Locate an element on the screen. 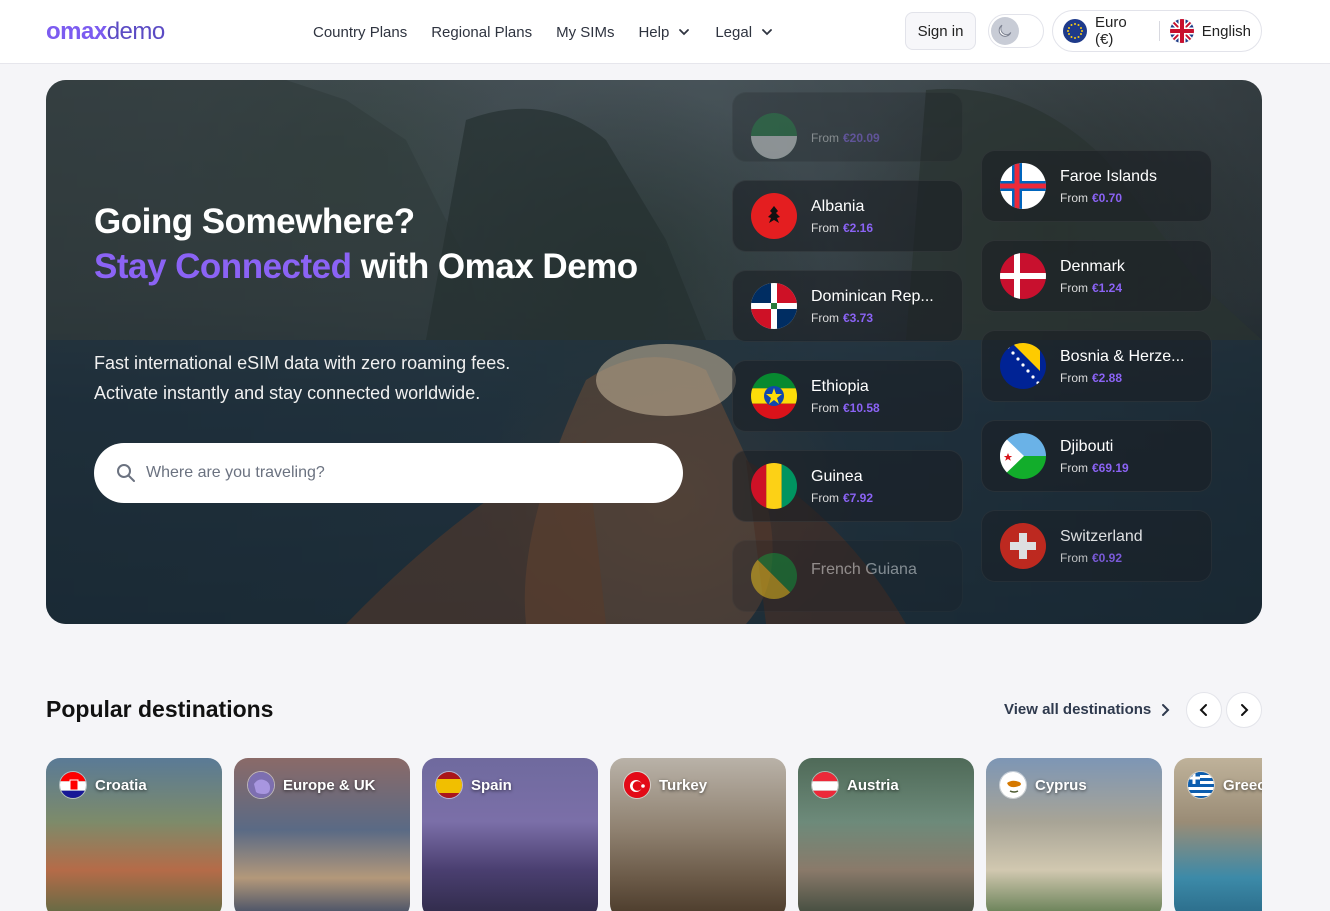  view-all-destinations-link: View all destinations is located at coordinates (1087, 709).